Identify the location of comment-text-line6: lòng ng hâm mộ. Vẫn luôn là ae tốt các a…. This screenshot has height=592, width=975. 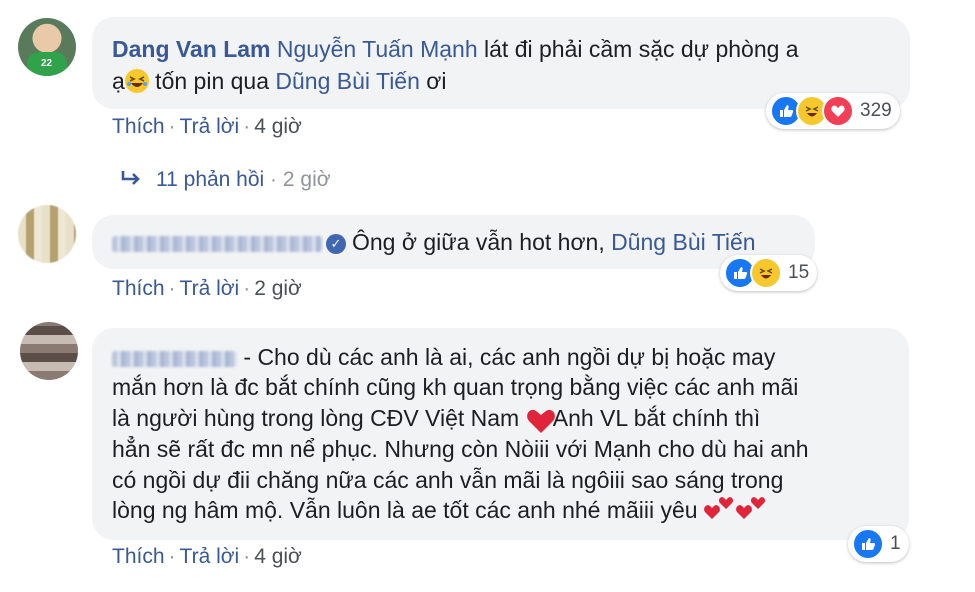
(440, 512).